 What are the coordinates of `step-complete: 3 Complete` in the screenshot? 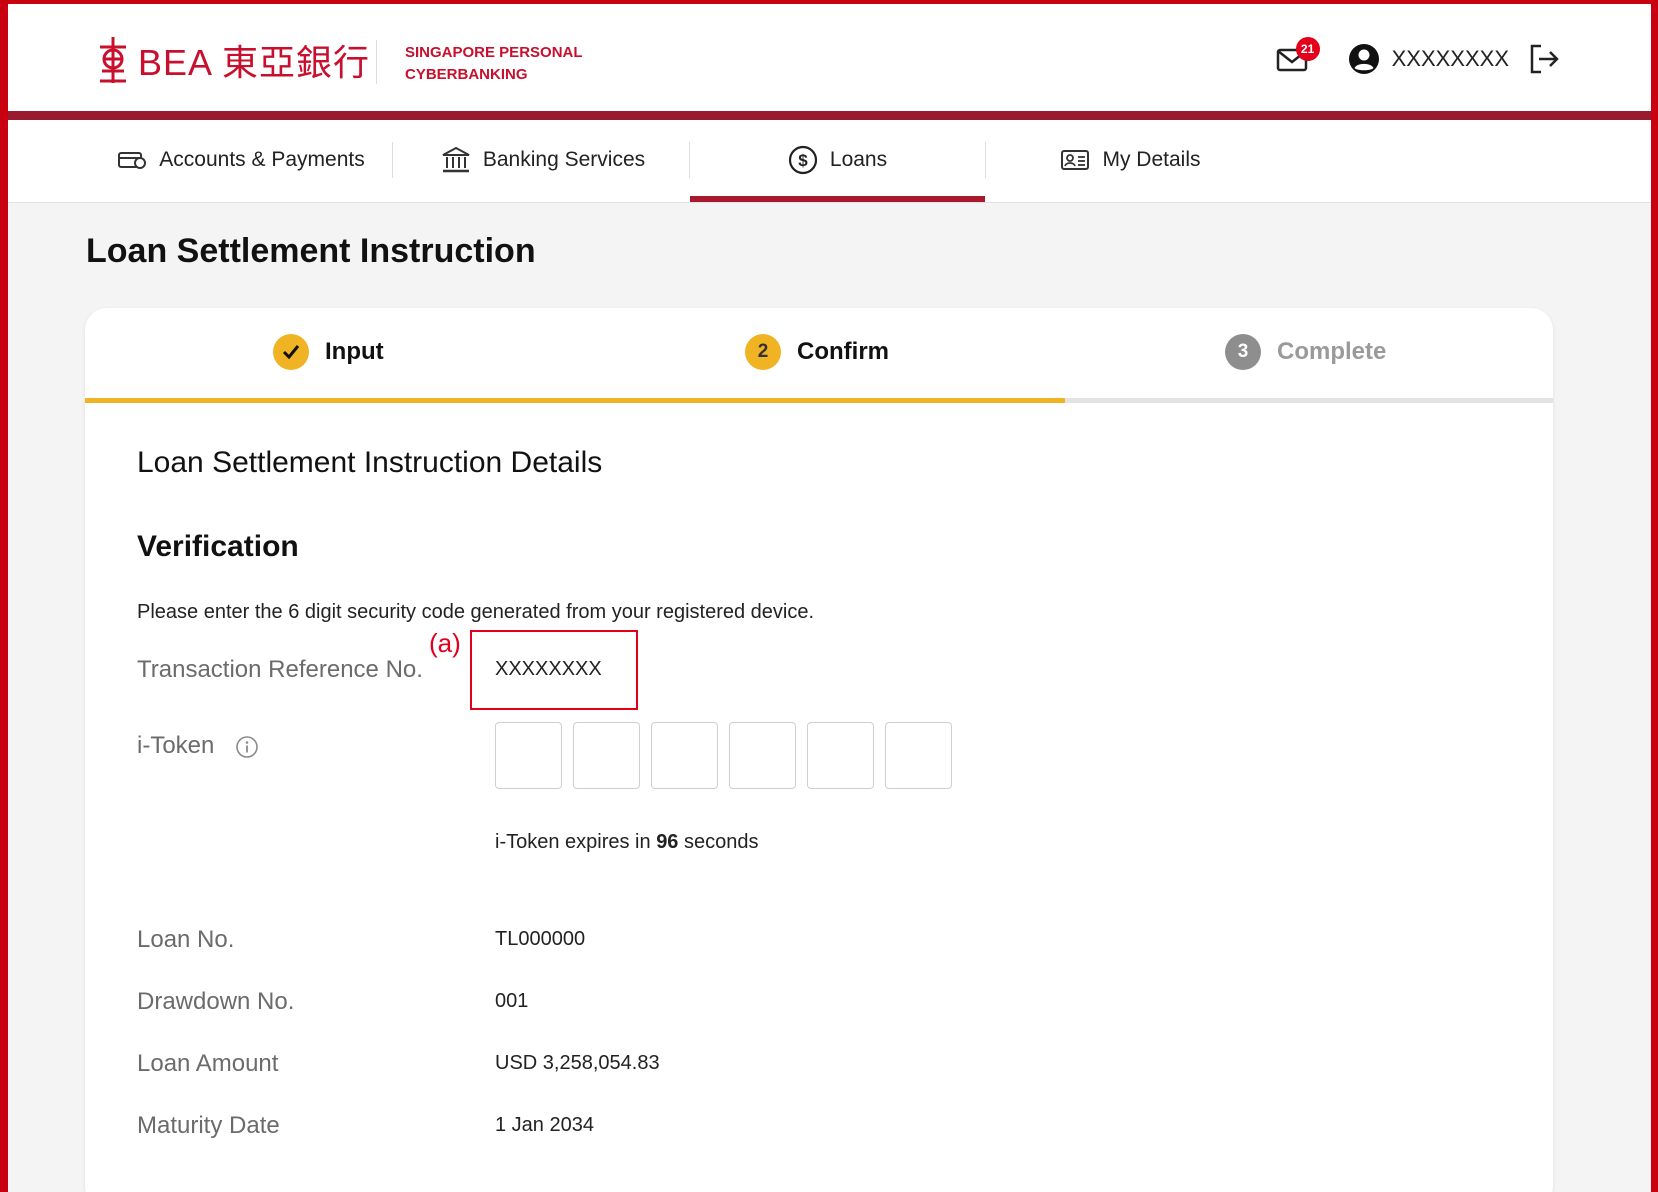 It's located at (1305, 352).